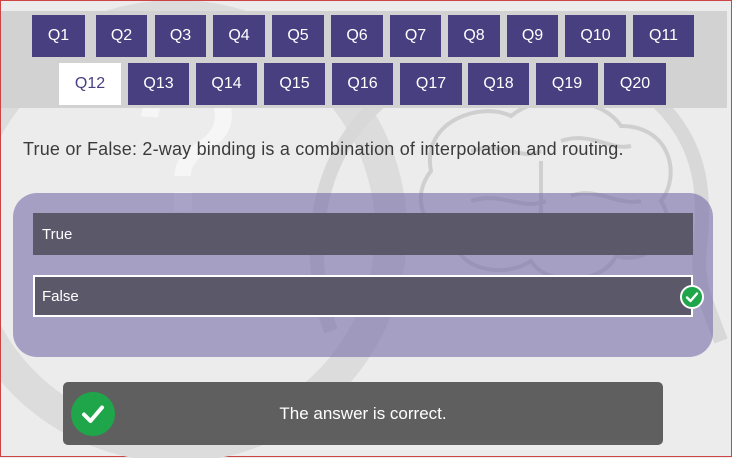 This screenshot has width=732, height=458. I want to click on question-tab-q17: Q17, so click(431, 84).